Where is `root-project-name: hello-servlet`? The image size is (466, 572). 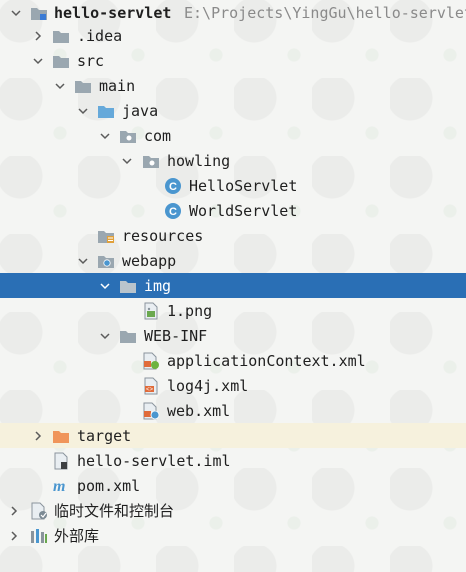 root-project-name: hello-servlet is located at coordinates (113, 12).